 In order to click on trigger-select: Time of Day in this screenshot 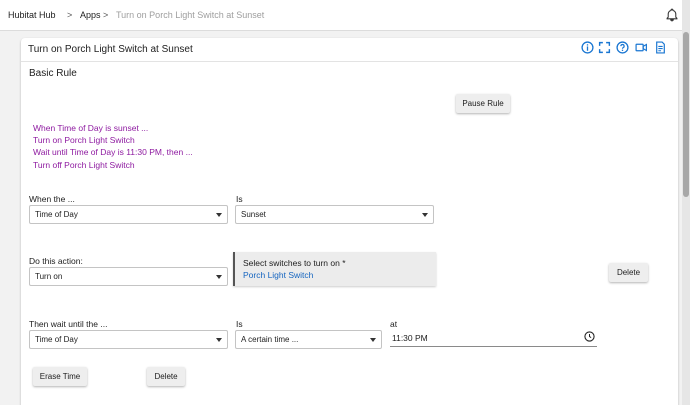, I will do `click(128, 214)`.